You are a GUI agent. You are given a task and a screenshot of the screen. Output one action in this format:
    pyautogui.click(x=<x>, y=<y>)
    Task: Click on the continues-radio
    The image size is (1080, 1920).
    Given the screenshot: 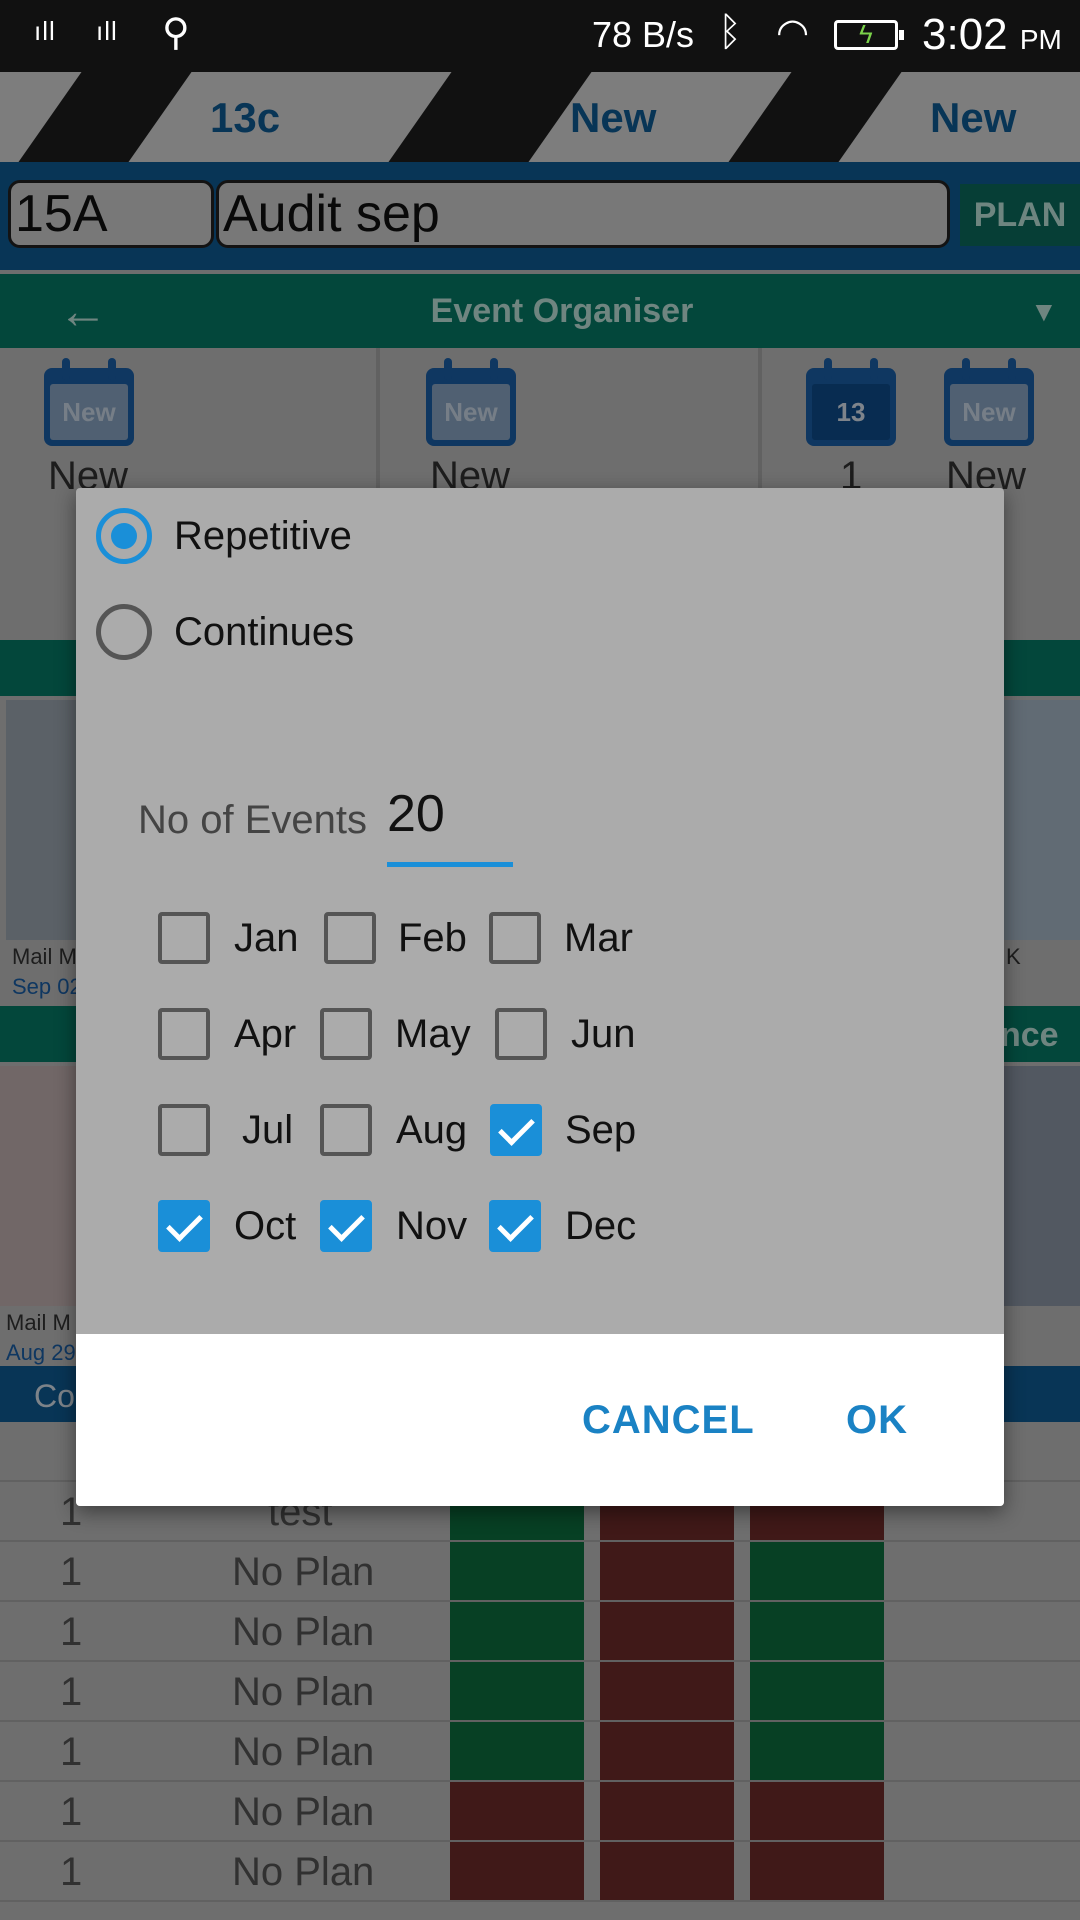 What is the action you would take?
    pyautogui.click(x=124, y=632)
    